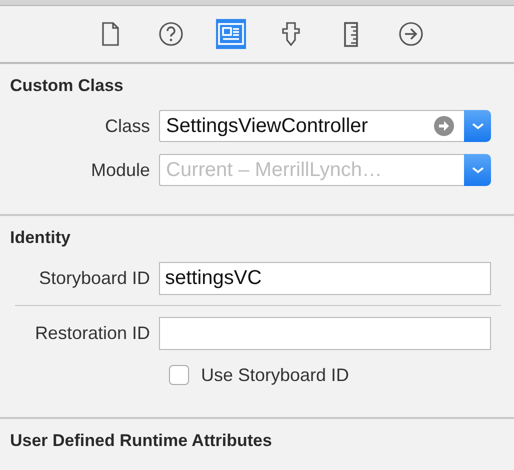 The width and height of the screenshot is (514, 470). Describe the element at coordinates (275, 375) in the screenshot. I see `checkbox-label: Use Storyboard ID` at that location.